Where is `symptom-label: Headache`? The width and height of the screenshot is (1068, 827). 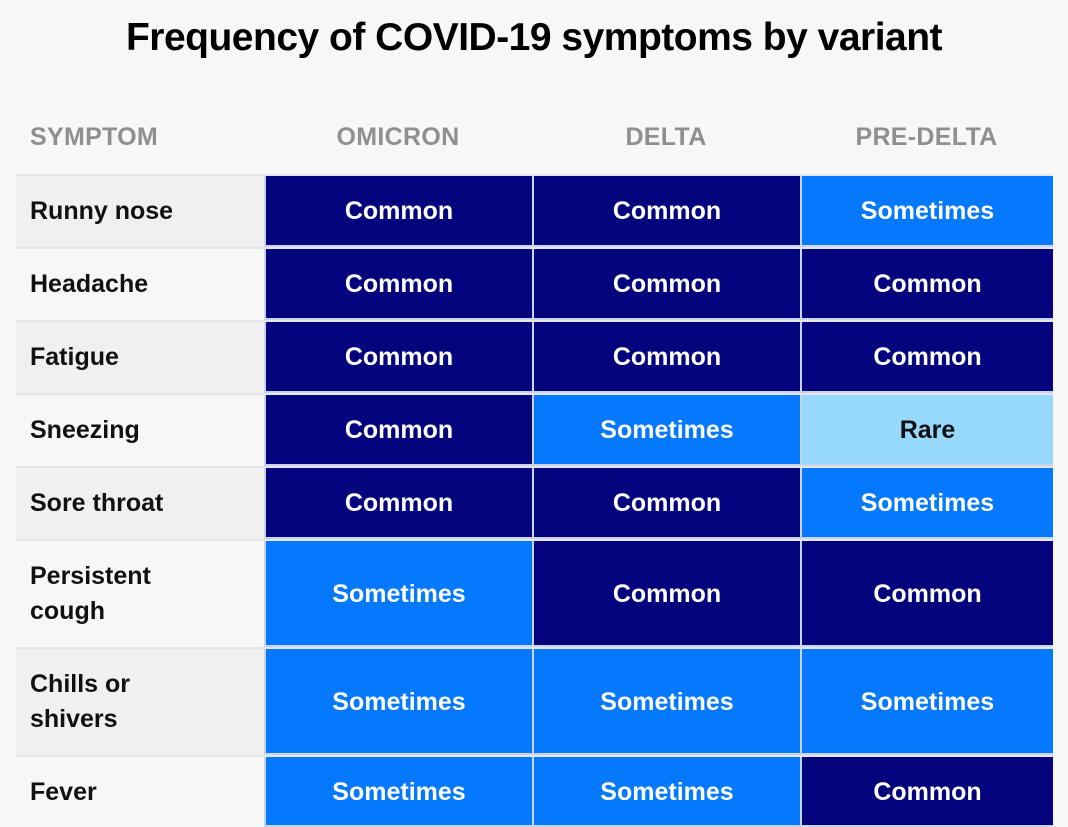 symptom-label: Headache is located at coordinates (140, 284).